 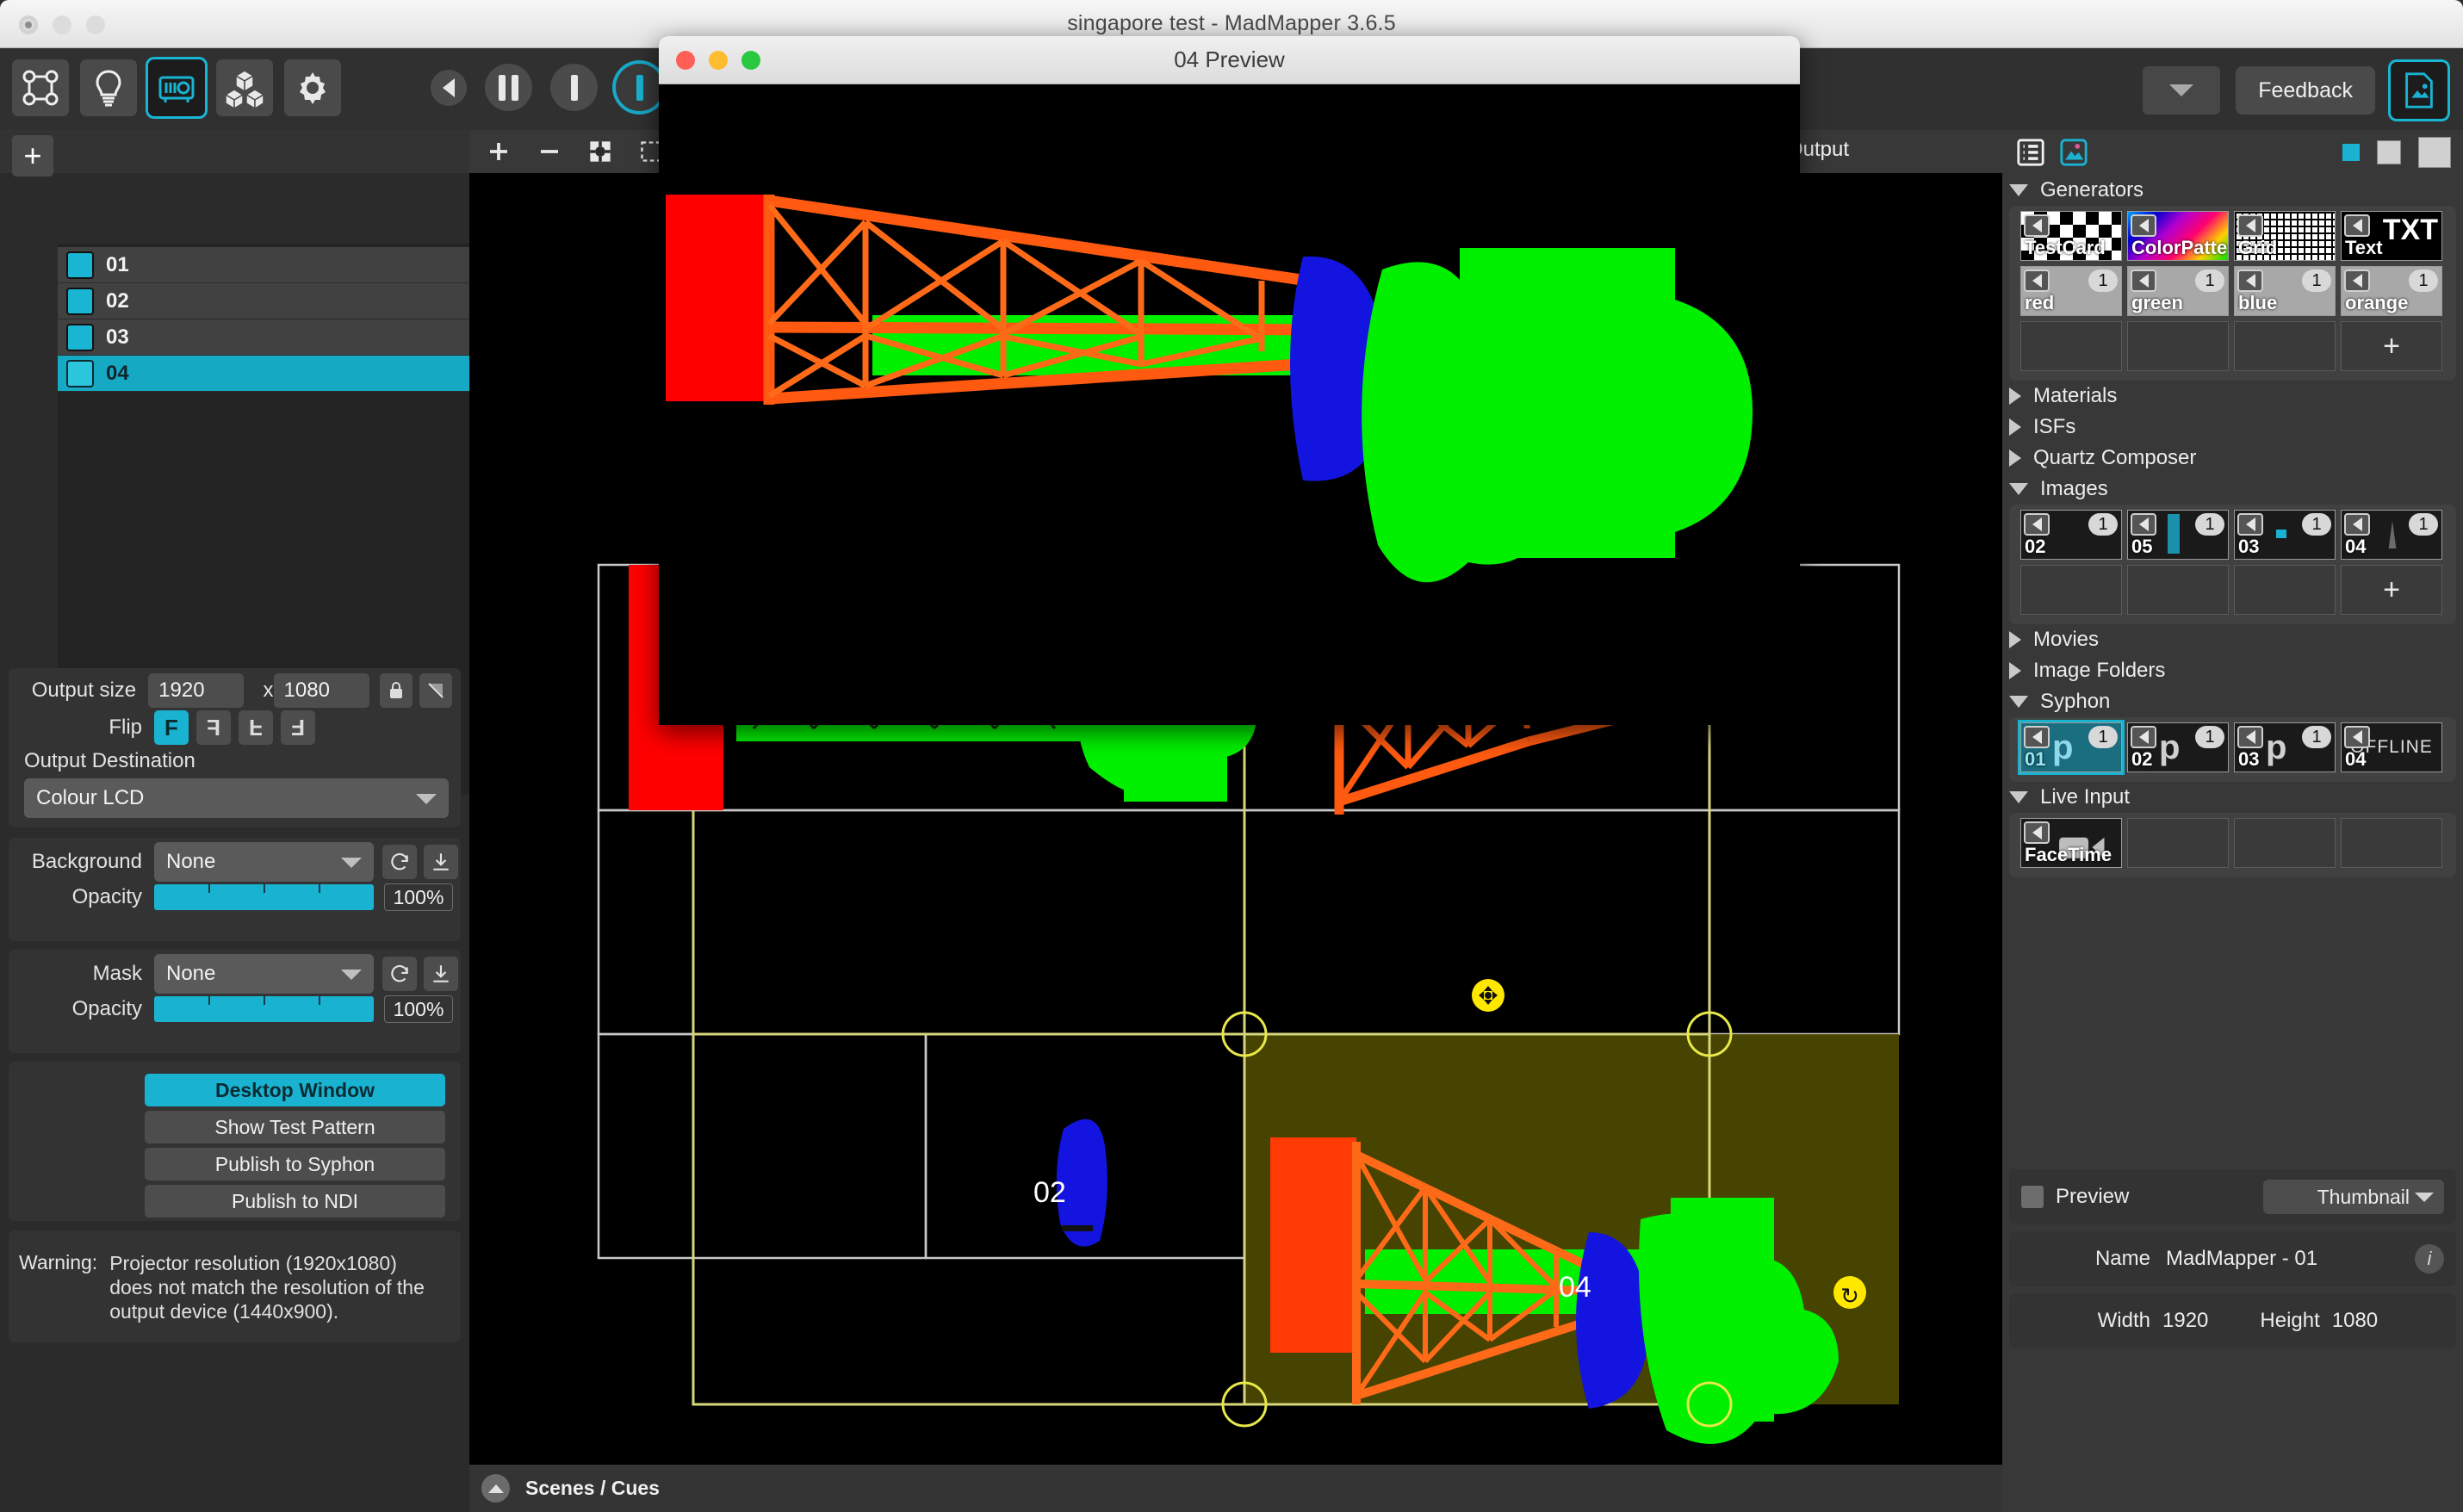 What do you see at coordinates (592, 1488) in the screenshot?
I see `scenes-cues-label: Scenes / Cues` at bounding box center [592, 1488].